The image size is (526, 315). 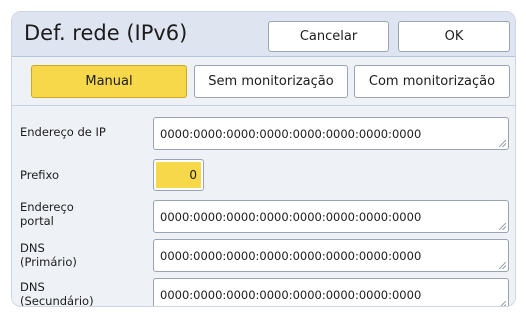 What do you see at coordinates (263, 105) in the screenshot?
I see `section-divider` at bounding box center [263, 105].